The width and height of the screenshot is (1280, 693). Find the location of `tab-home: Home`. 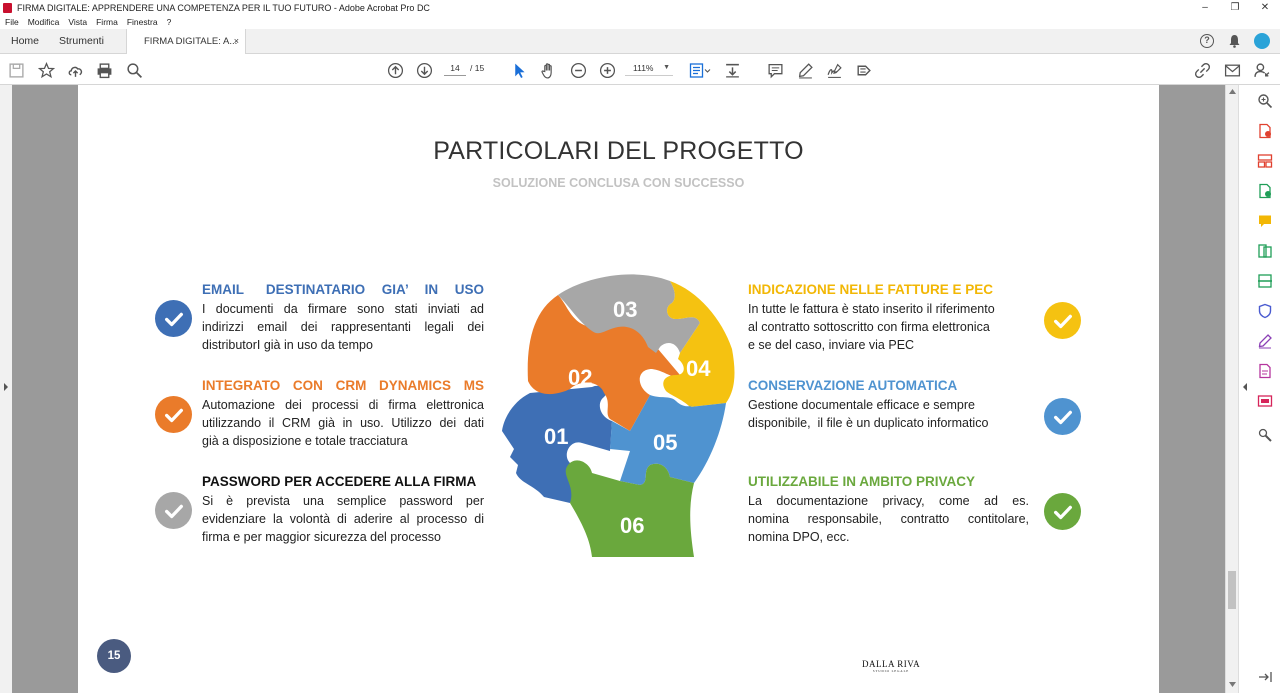

tab-home: Home is located at coordinates (25, 41).